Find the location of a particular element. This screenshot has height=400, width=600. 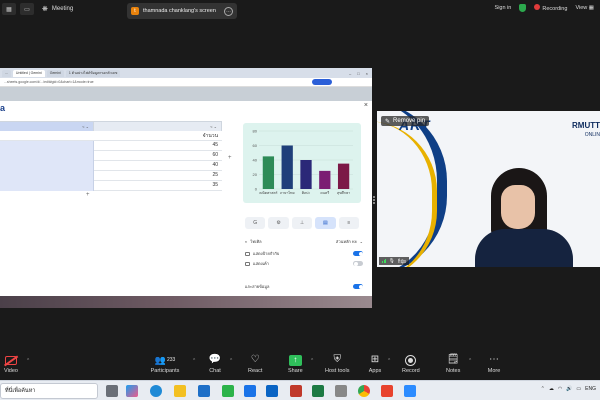

browser-tab: 1 ตัวอย่างไฟล์ข้อมูลกรอกตัวเลข is located at coordinates (93, 73).